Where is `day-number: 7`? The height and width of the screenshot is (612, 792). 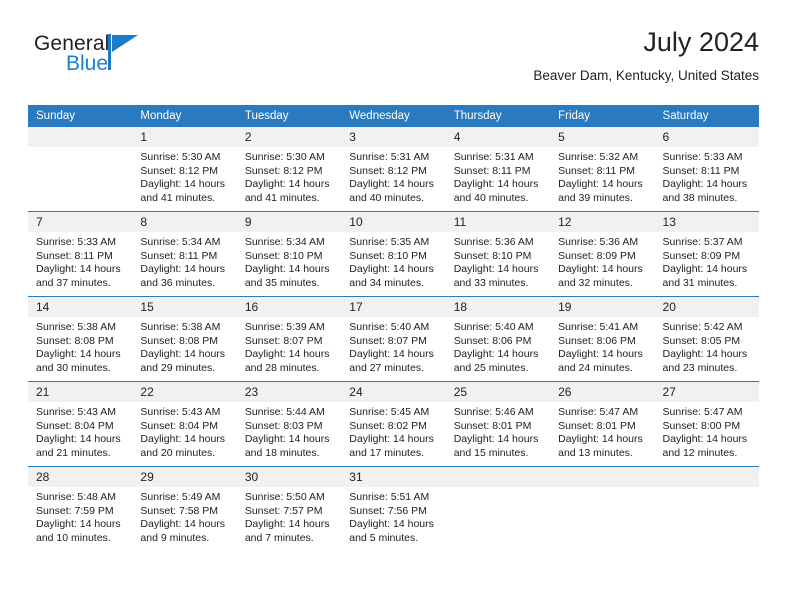
day-number: 7 is located at coordinates (80, 222).